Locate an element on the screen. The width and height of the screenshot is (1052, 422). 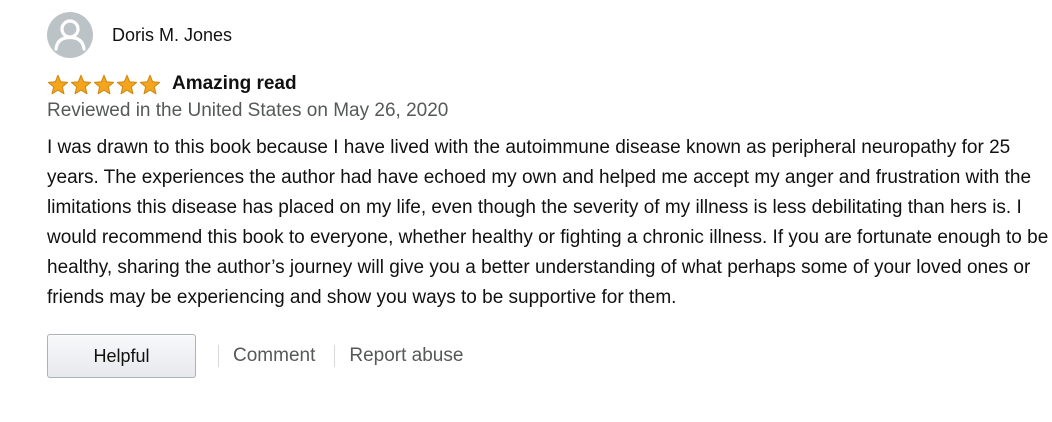
review-actions: Helpful Comment Report abuse is located at coordinates (547, 356).